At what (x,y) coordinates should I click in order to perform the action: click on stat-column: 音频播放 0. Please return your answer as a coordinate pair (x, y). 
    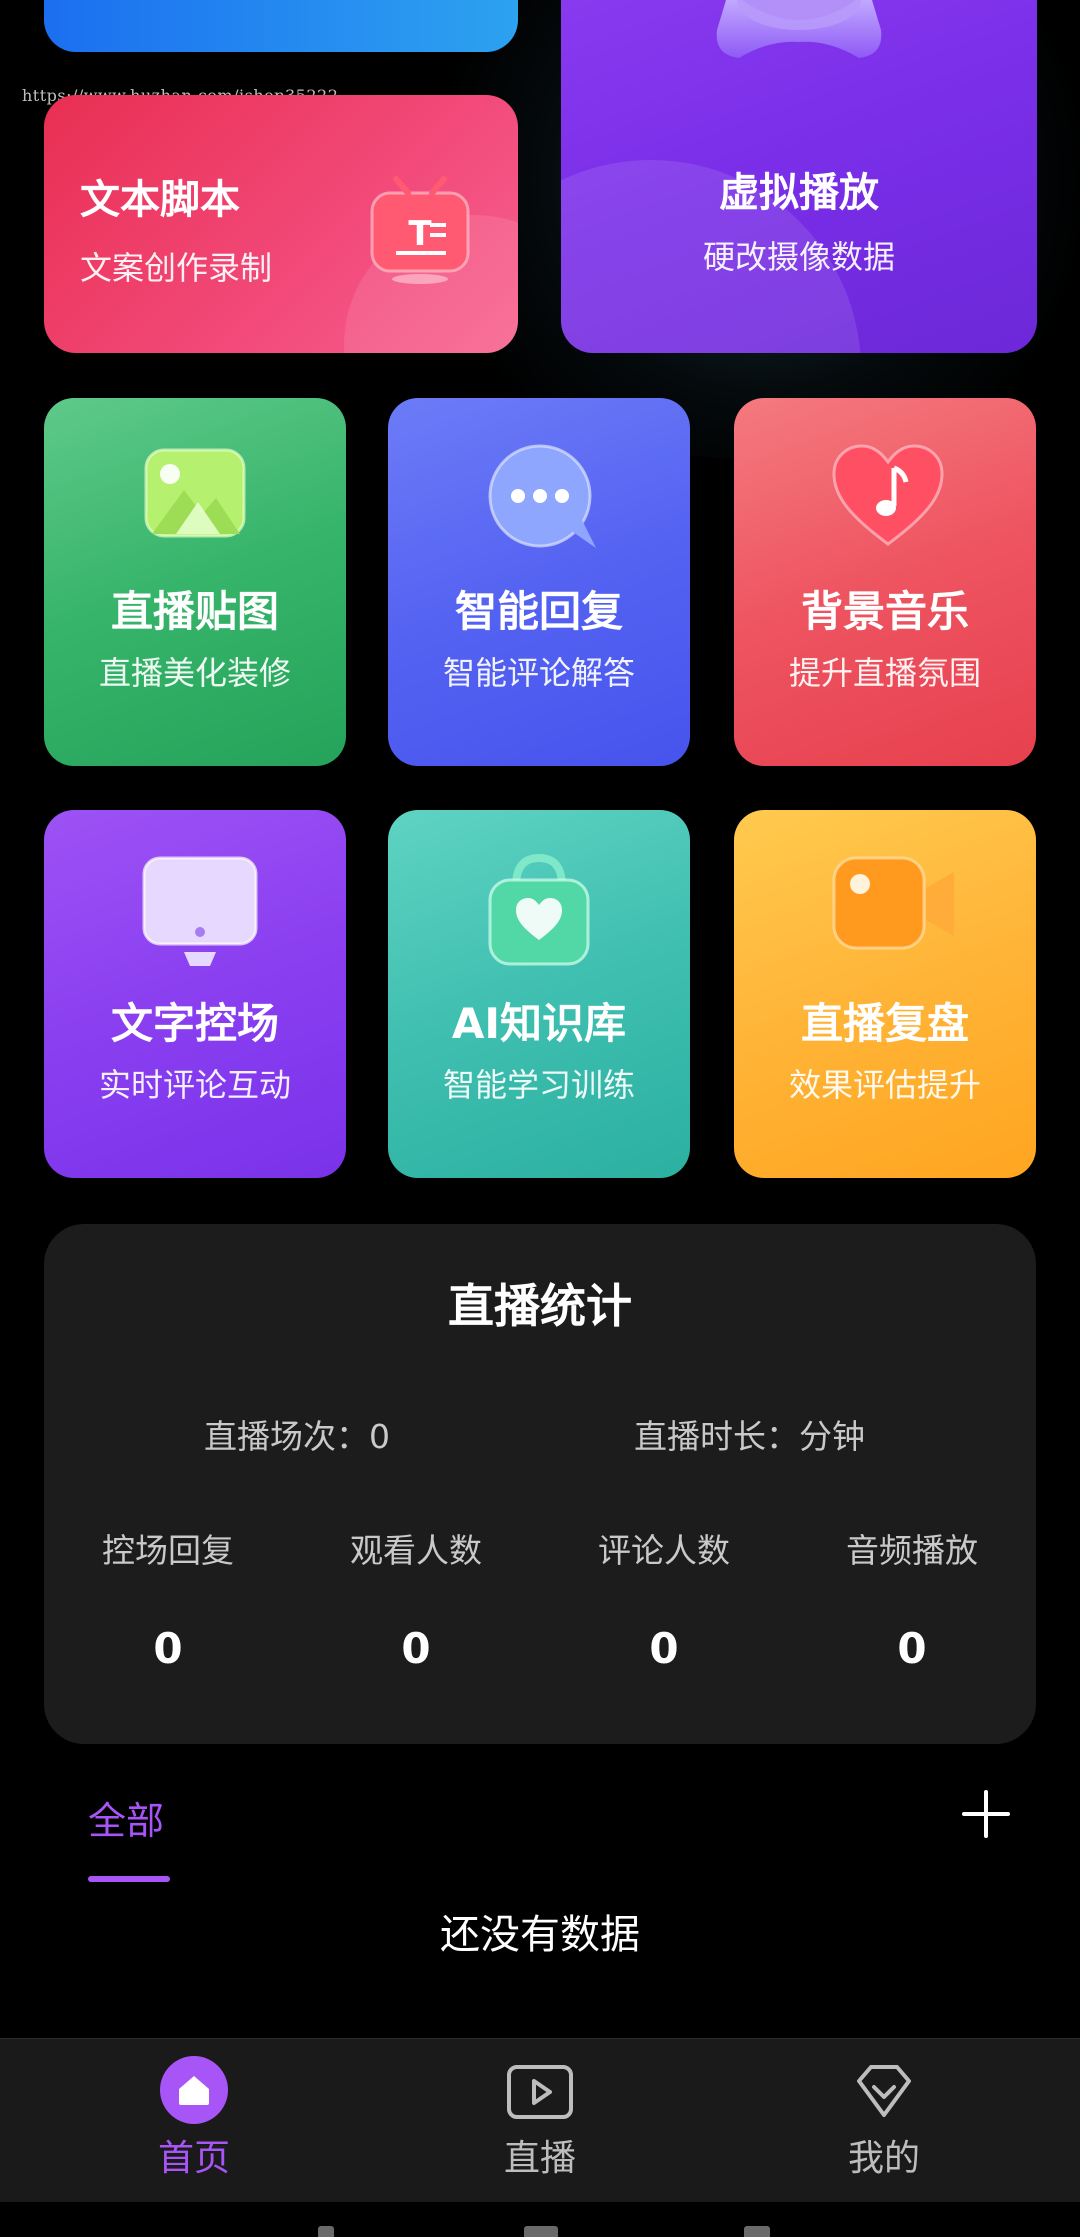
    Looking at the image, I should click on (912, 1598).